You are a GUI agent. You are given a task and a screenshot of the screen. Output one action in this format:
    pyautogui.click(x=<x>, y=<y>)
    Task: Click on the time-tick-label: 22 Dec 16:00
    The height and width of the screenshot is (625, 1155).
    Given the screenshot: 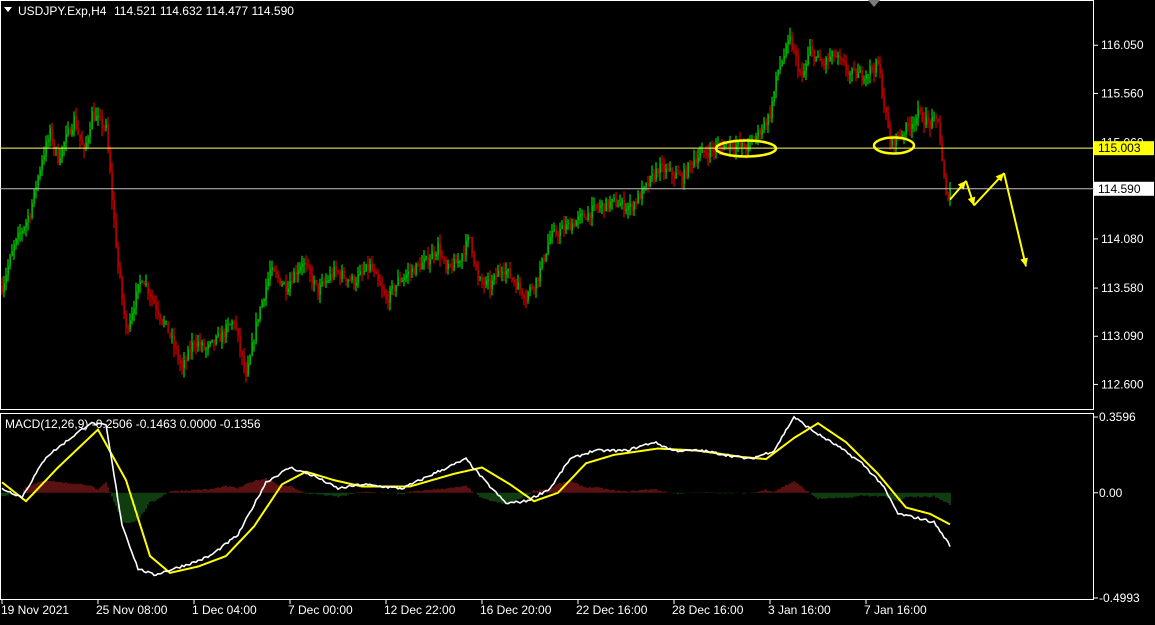 What is the action you would take?
    pyautogui.click(x=612, y=610)
    